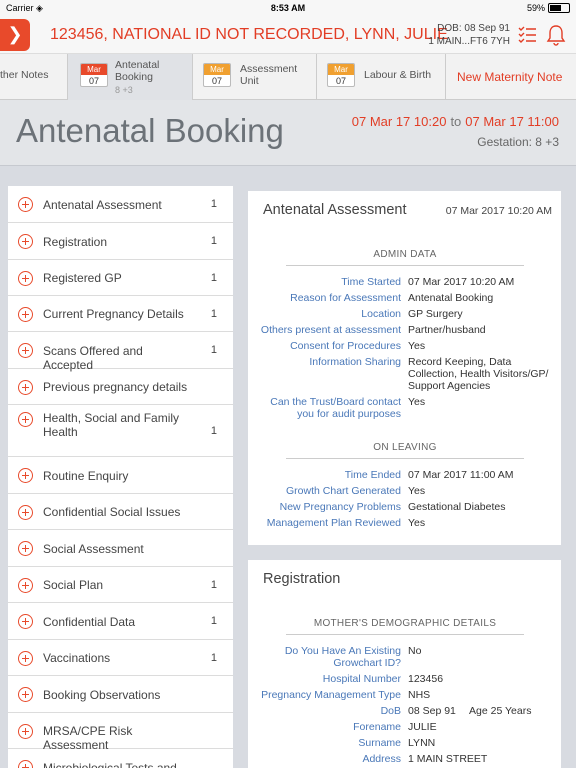  What do you see at coordinates (120, 204) in the screenshot?
I see `section-item: Antenatal Assessment 1` at bounding box center [120, 204].